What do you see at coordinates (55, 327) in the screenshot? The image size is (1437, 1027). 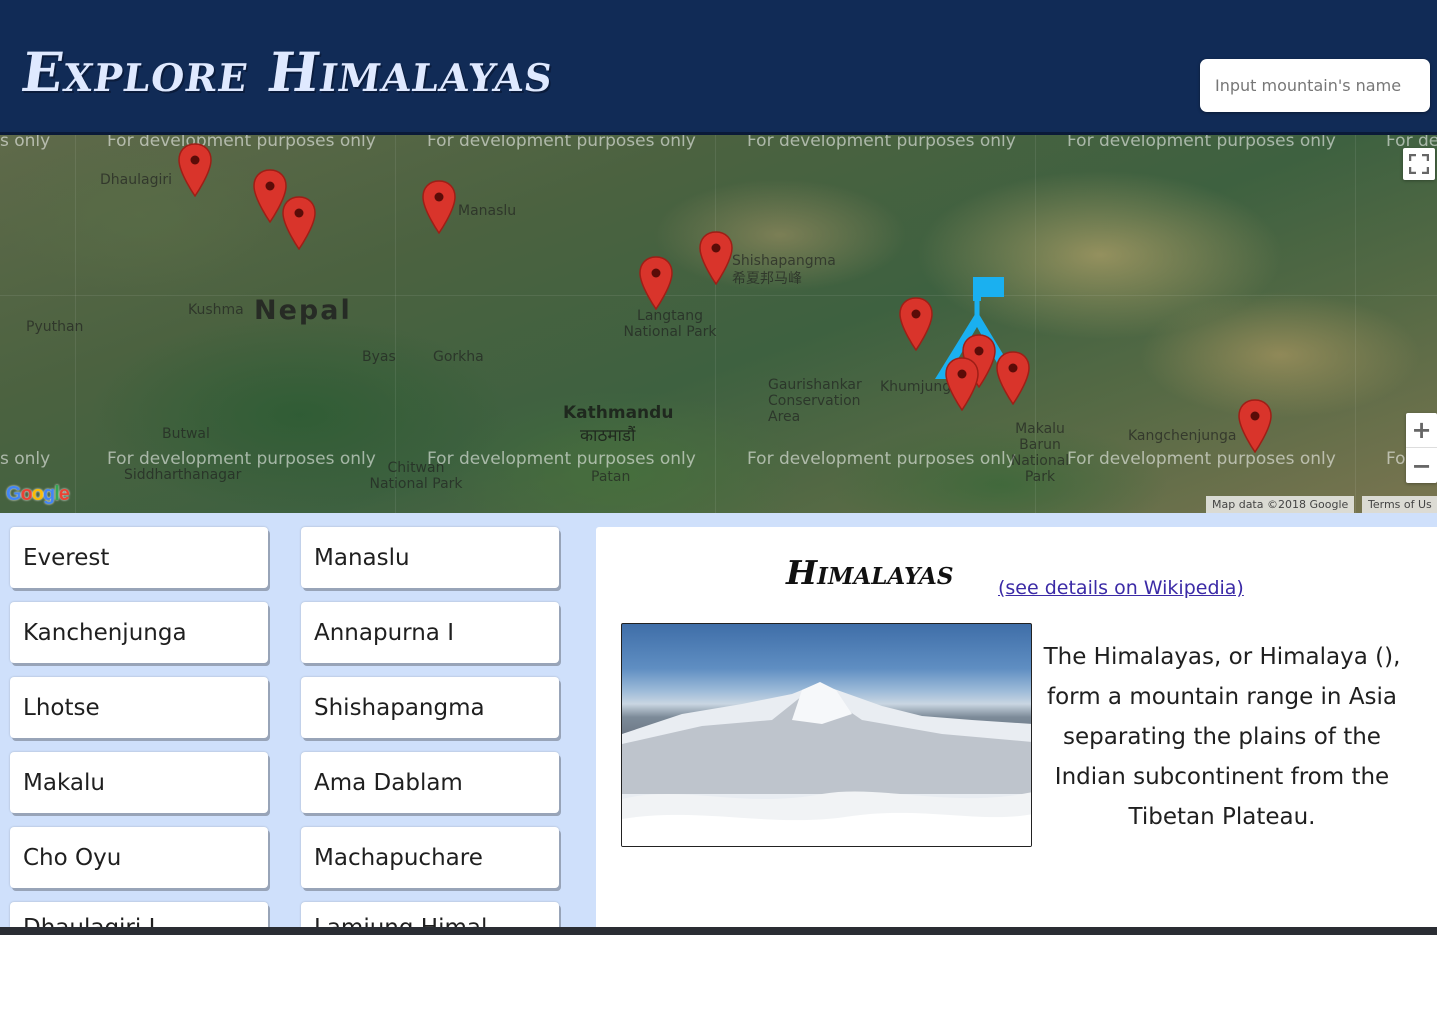 I see `place-label: Pyuthan` at bounding box center [55, 327].